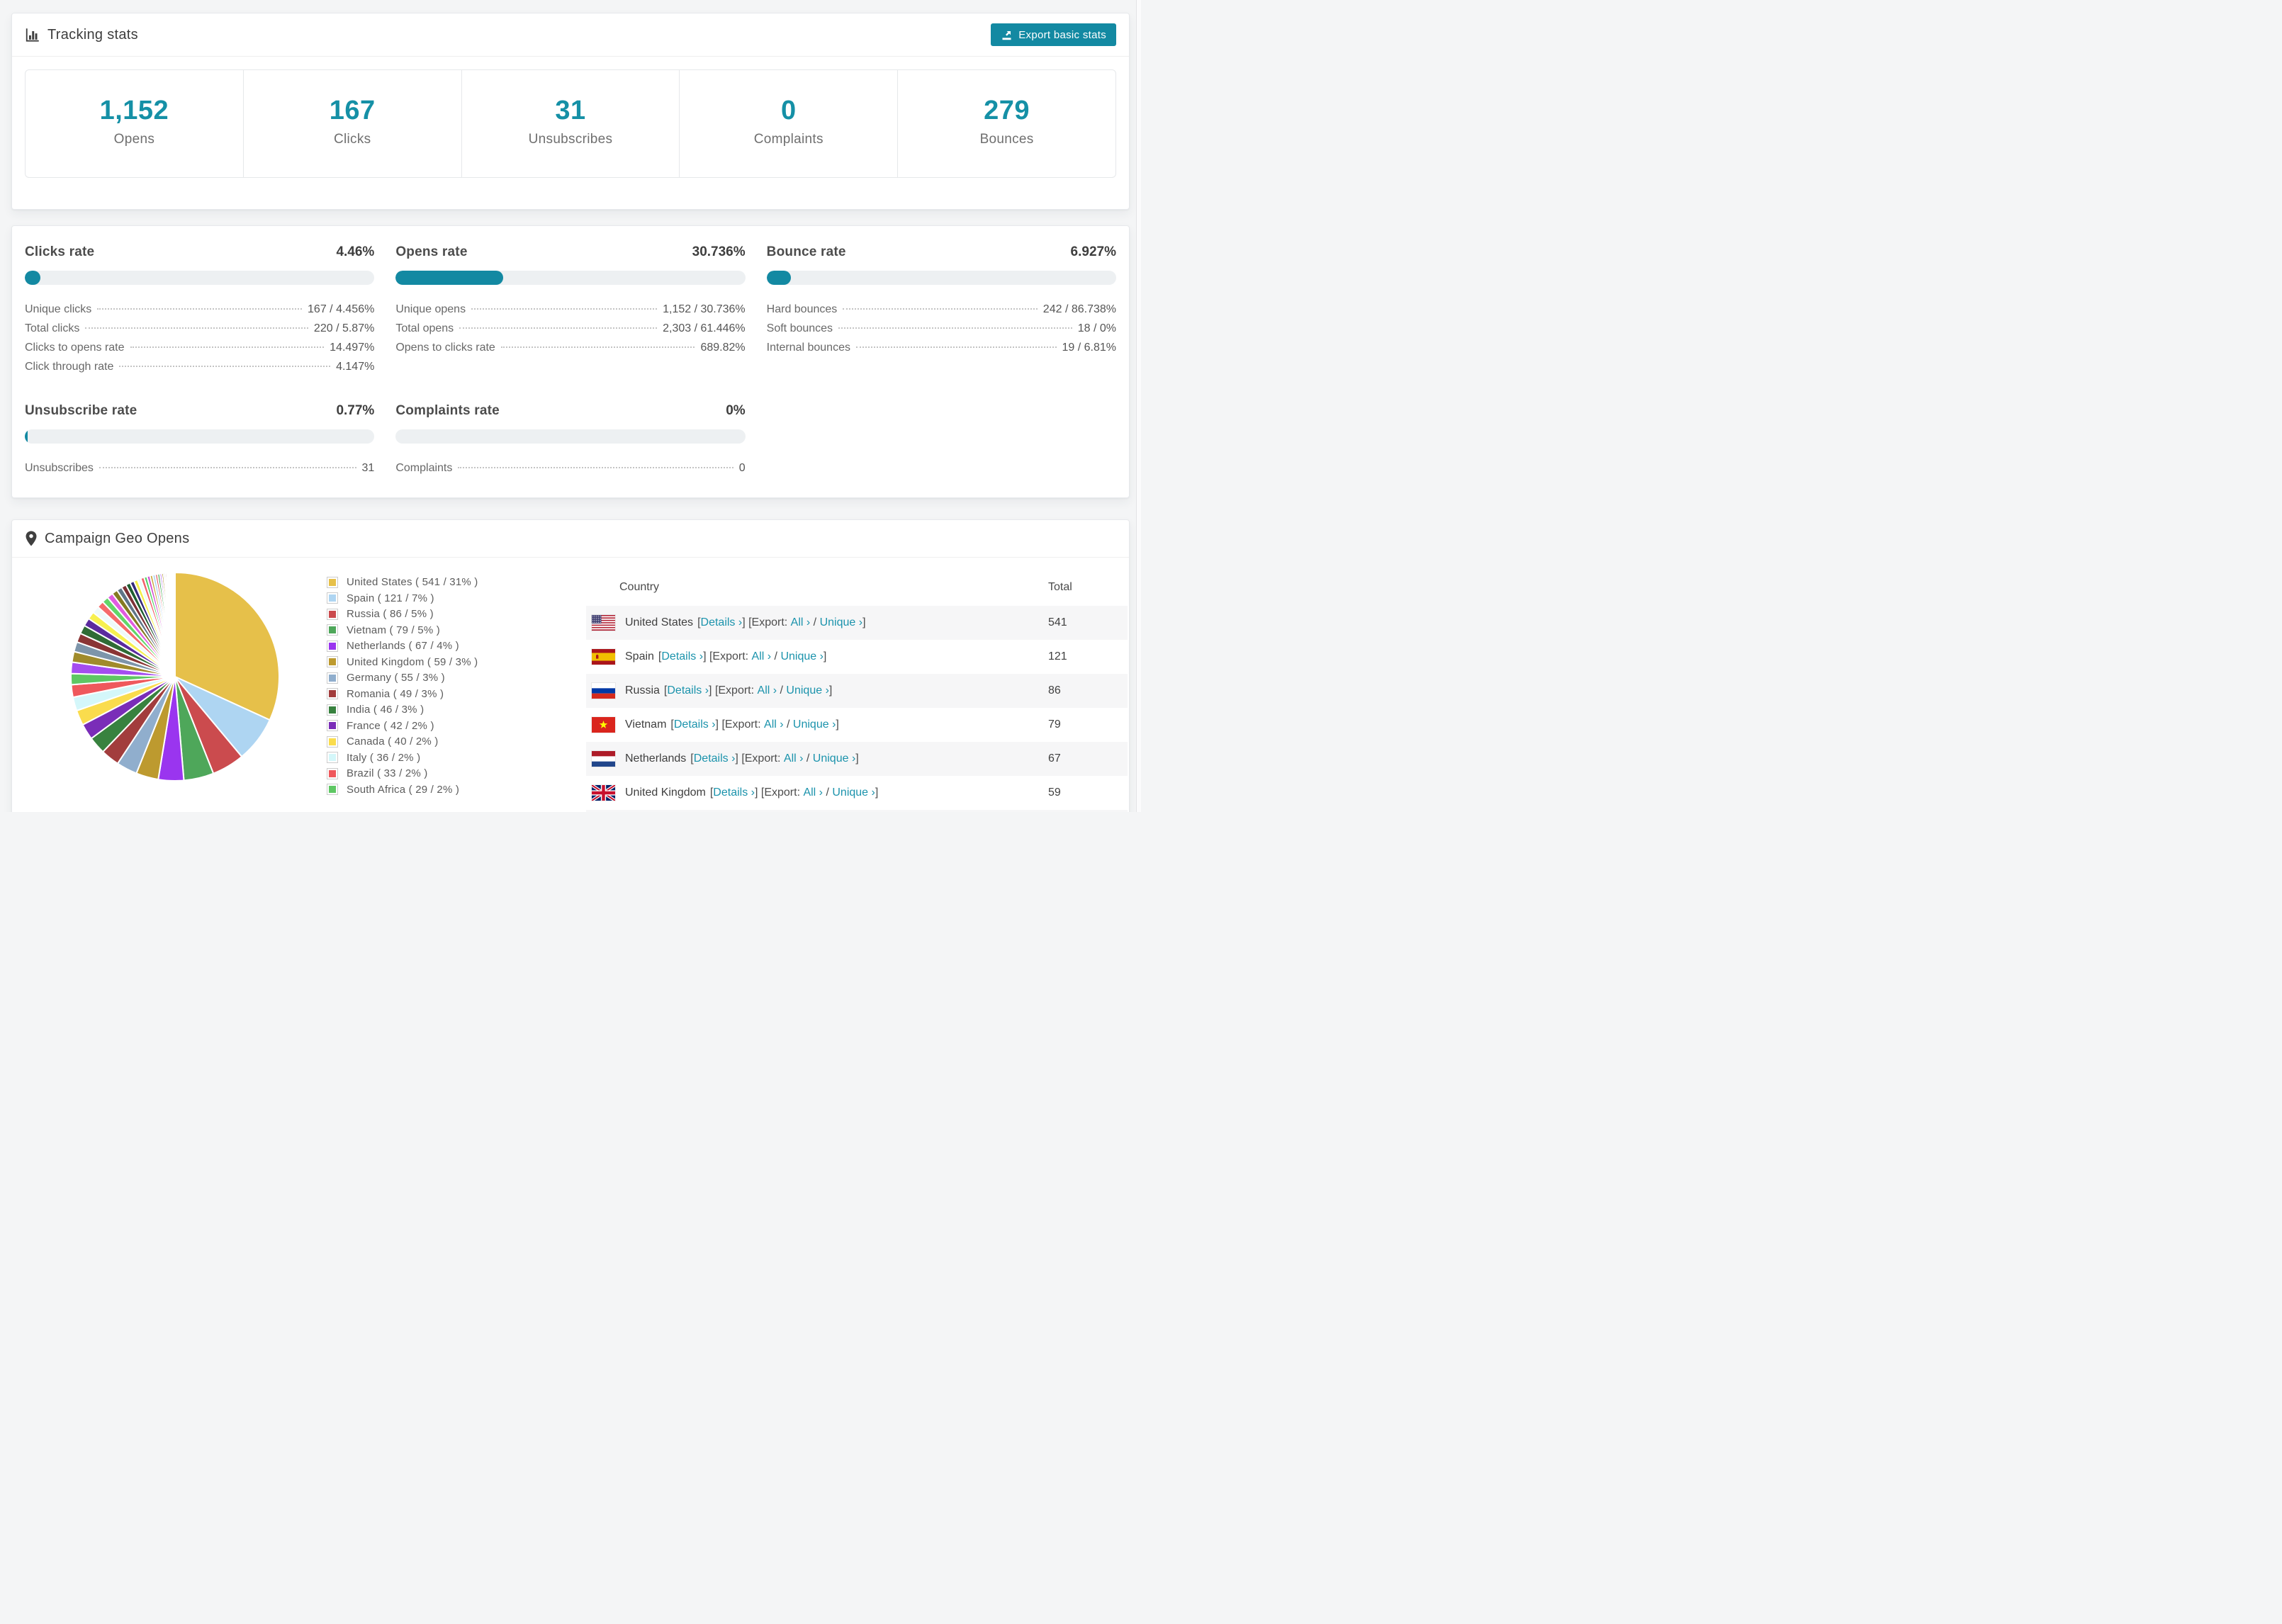  I want to click on clicks-count: 167, so click(352, 111).